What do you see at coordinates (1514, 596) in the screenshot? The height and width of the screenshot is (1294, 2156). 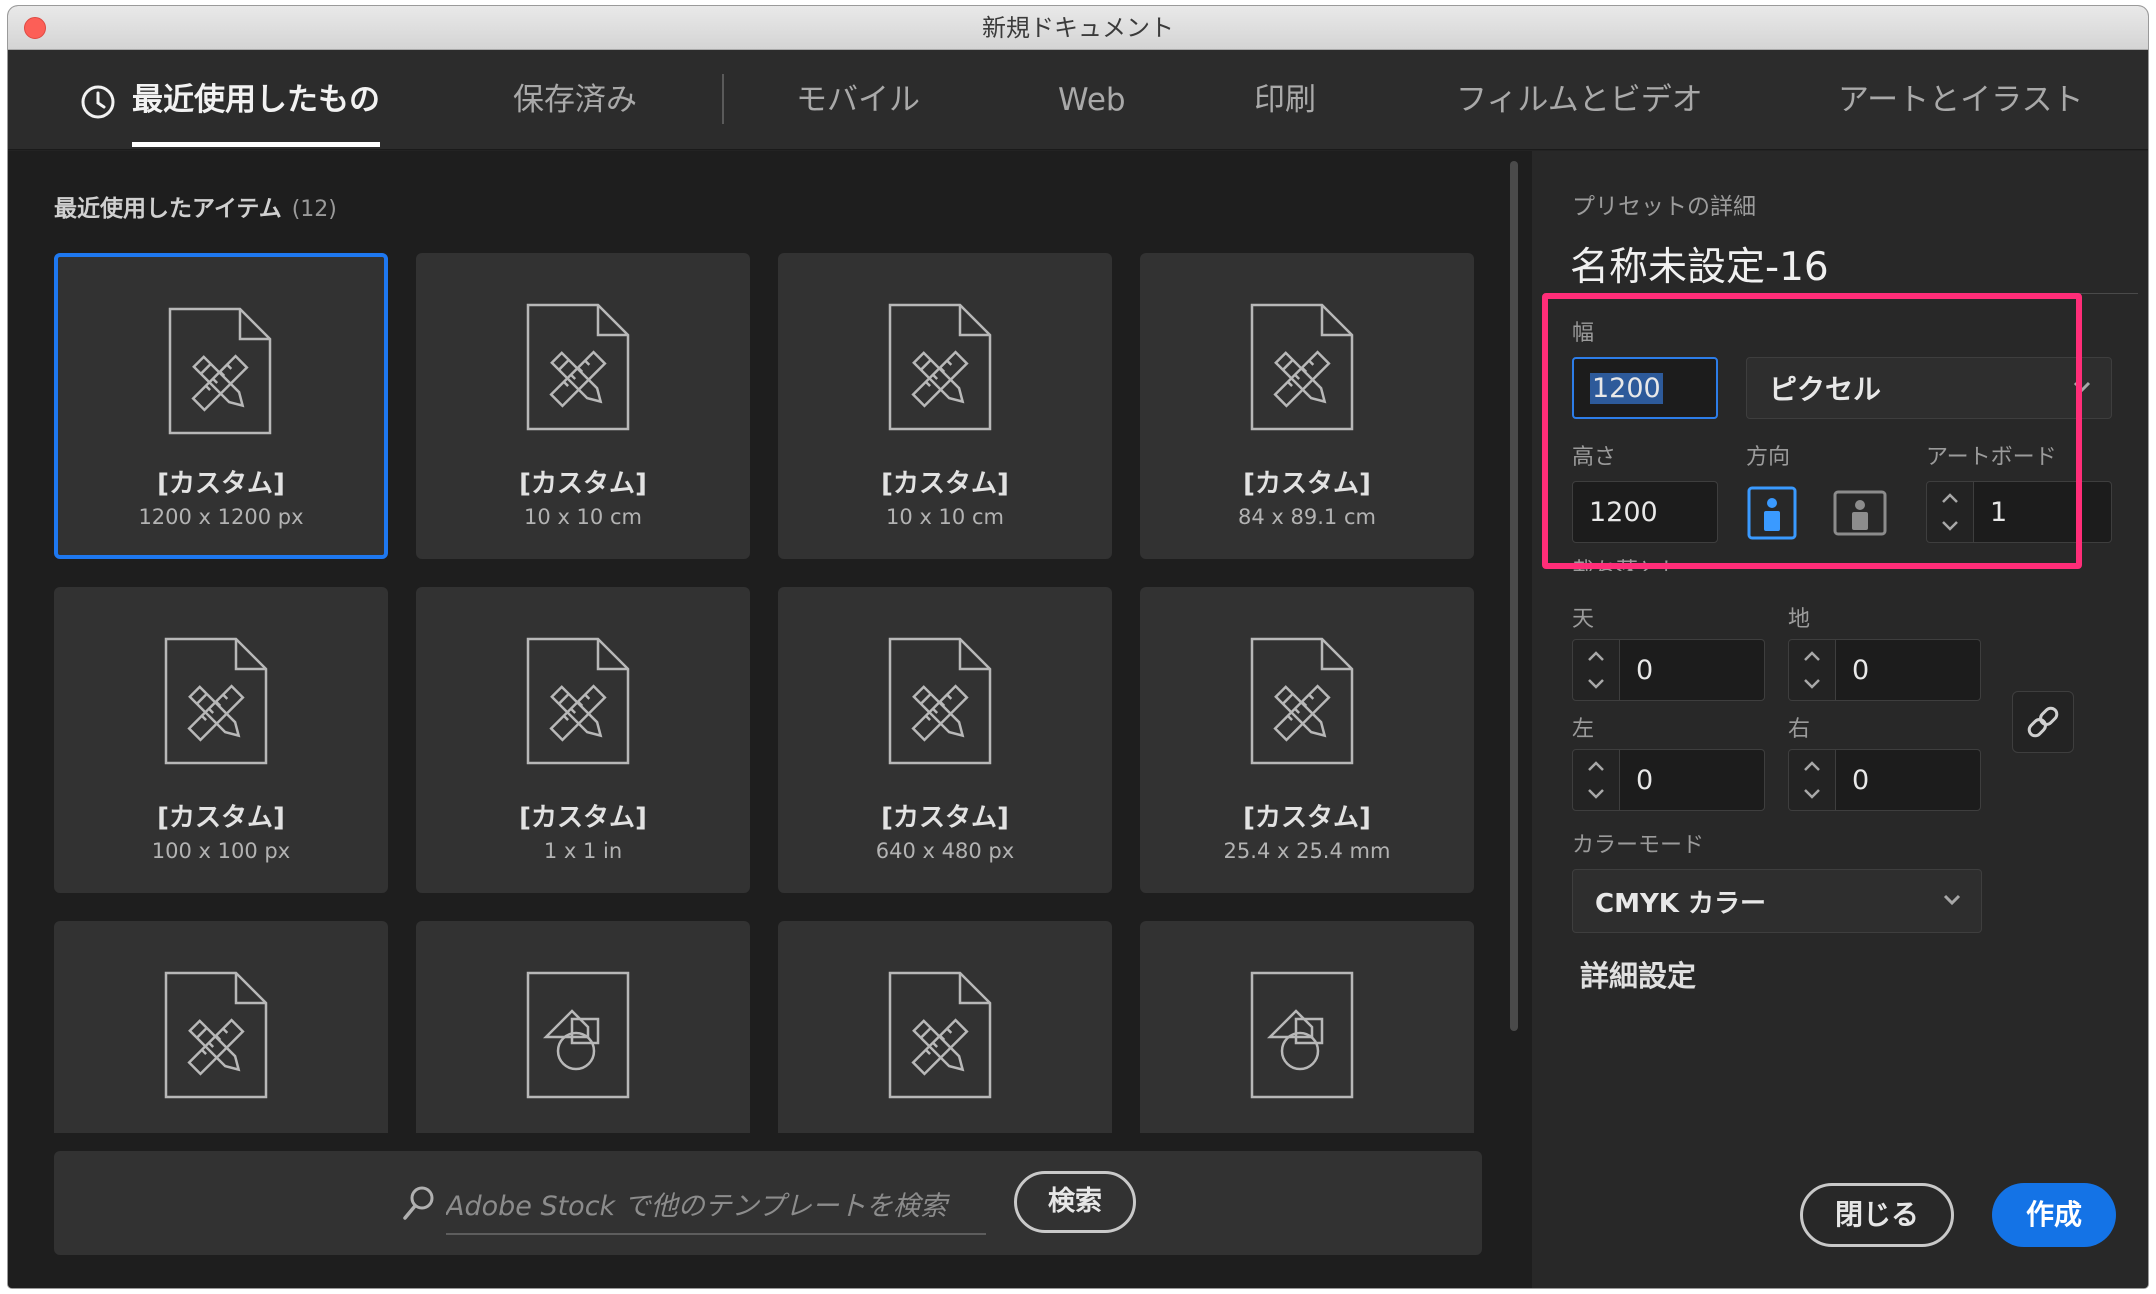 I see `grid-scrollbar` at bounding box center [1514, 596].